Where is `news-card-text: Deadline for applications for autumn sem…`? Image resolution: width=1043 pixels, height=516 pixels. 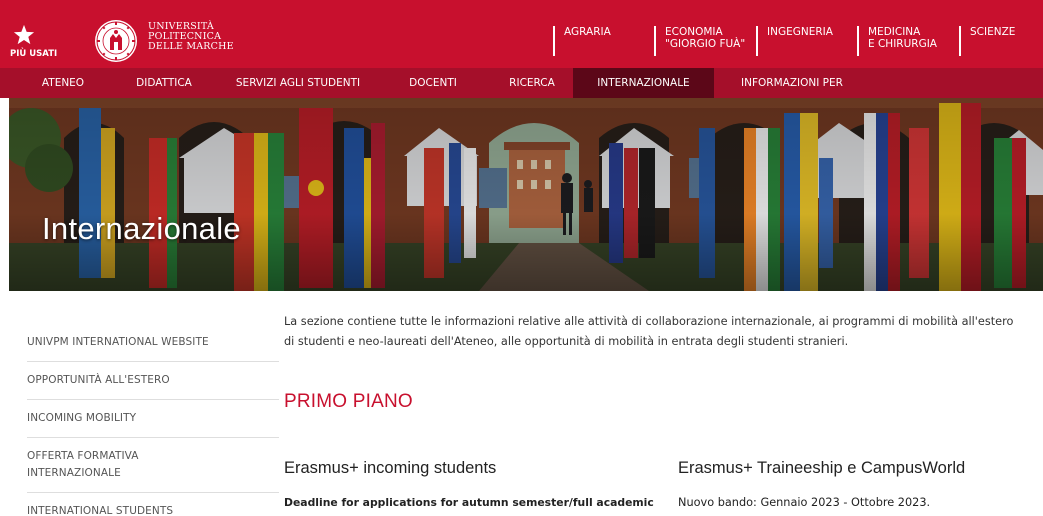
news-card-text: Deadline for applications for autumn sem… is located at coordinates (469, 502).